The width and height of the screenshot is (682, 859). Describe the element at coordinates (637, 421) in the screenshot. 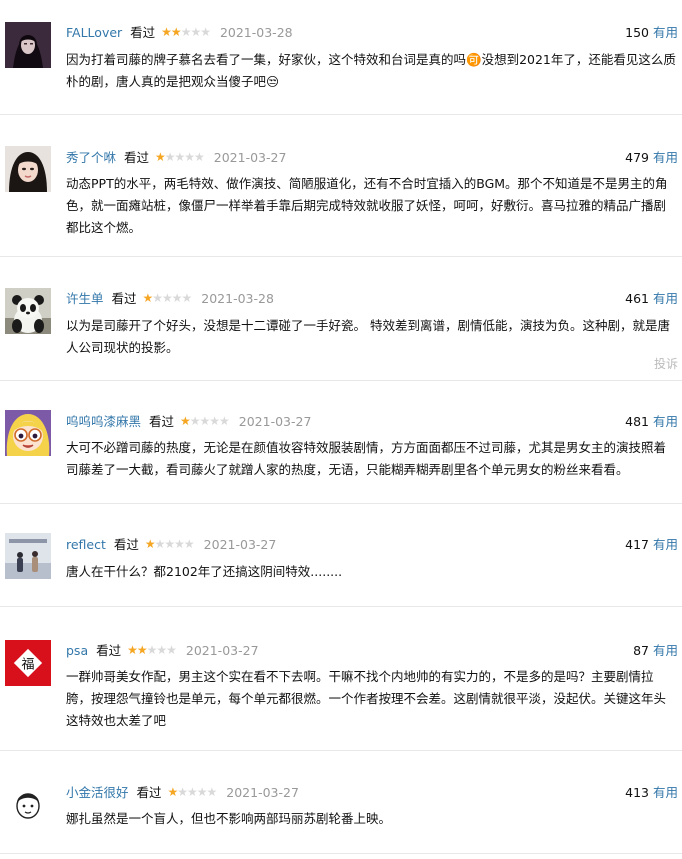

I see `vote-count: 481` at that location.